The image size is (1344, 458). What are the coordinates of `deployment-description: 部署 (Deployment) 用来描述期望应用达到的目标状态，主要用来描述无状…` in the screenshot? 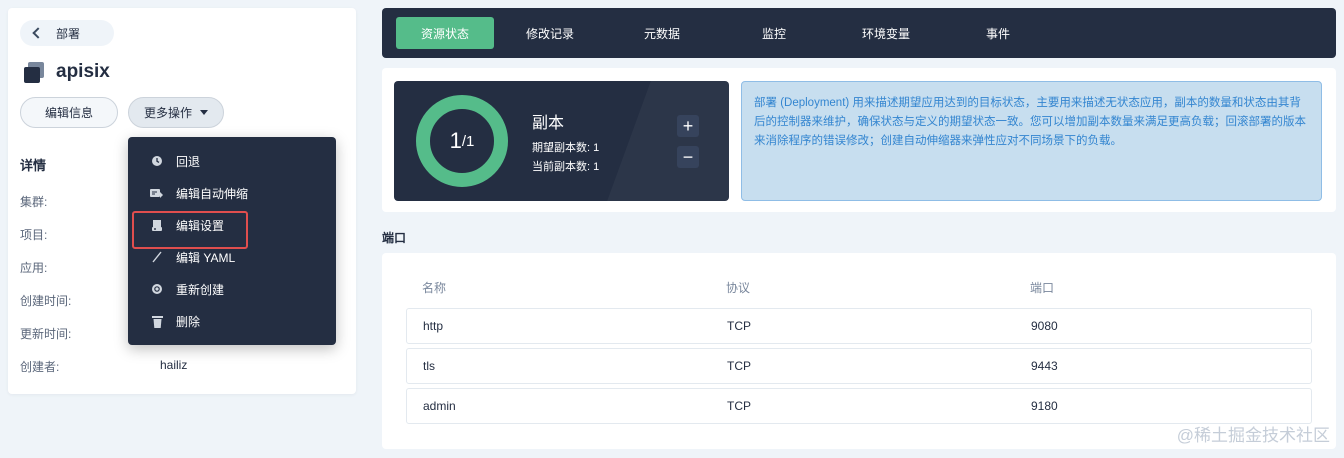 It's located at (1031, 141).